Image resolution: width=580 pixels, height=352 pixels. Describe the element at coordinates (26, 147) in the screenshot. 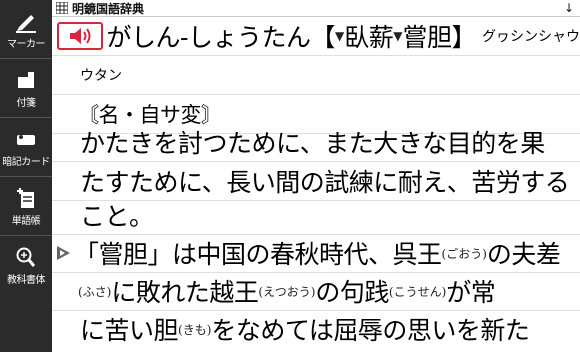

I see `memory-card-button: 暗記カード` at that location.